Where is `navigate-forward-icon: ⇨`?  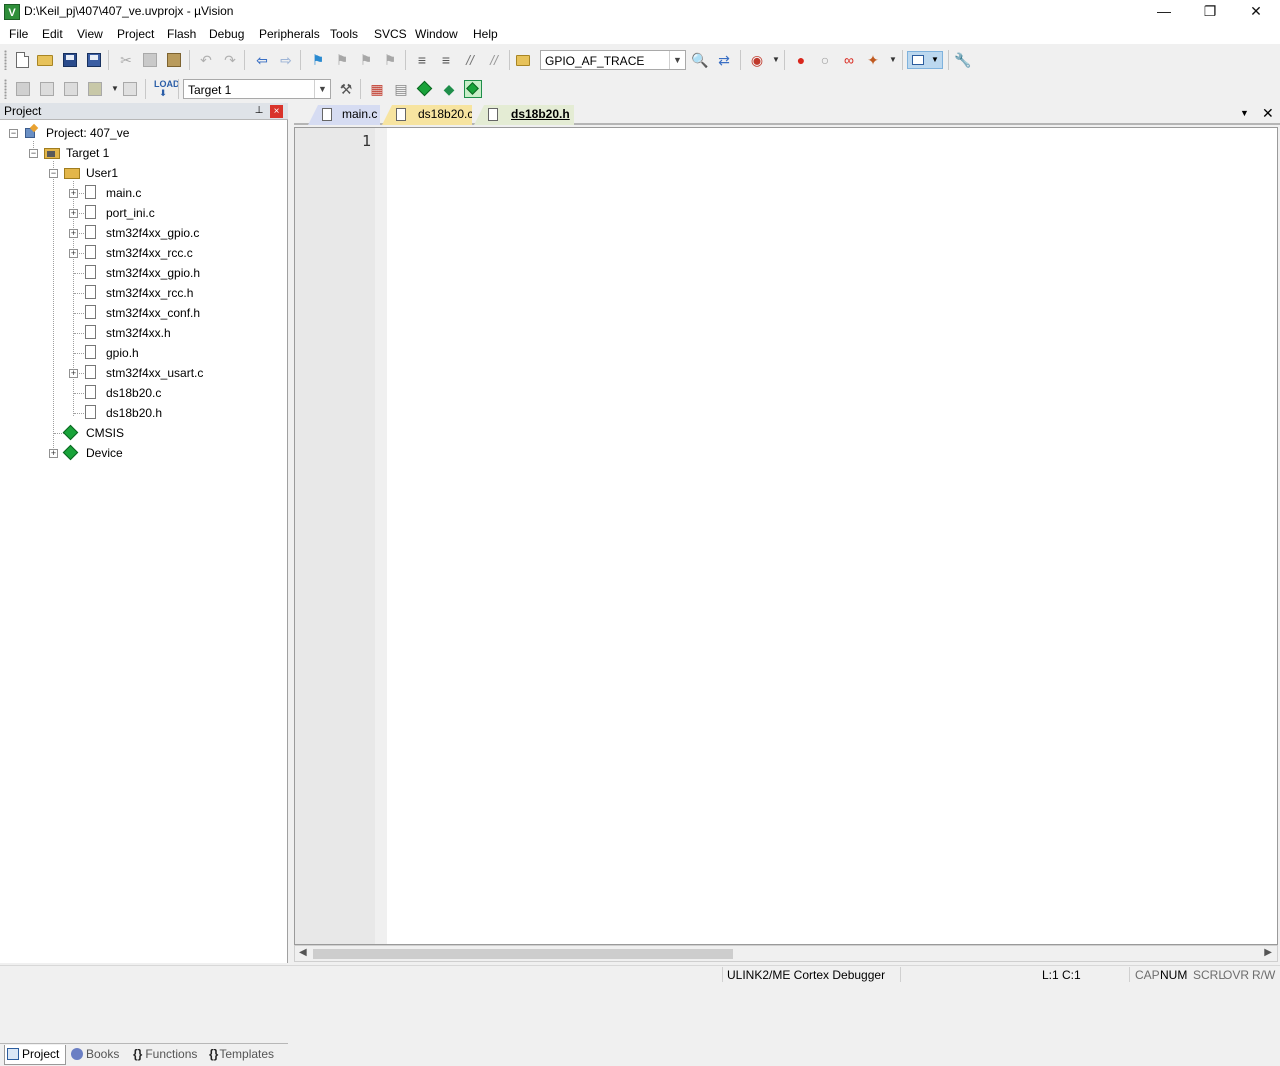 navigate-forward-icon: ⇨ is located at coordinates (286, 60).